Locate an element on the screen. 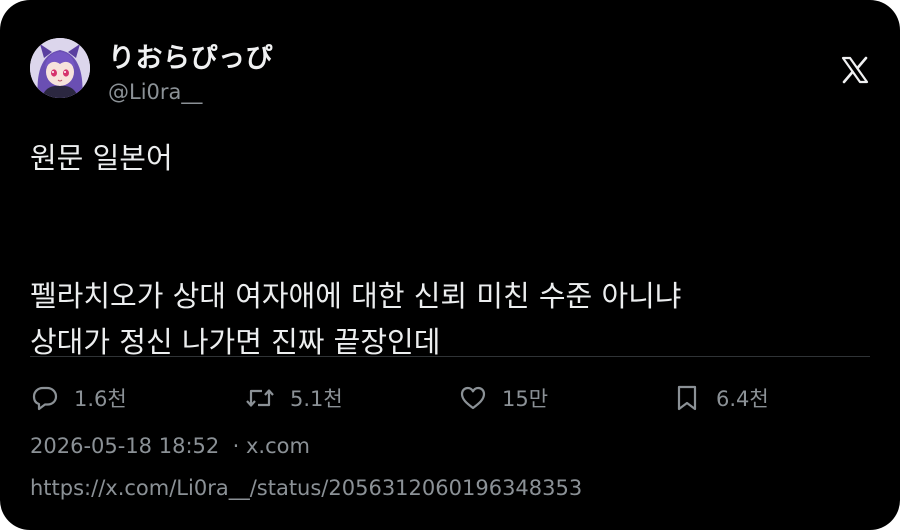 The height and width of the screenshot is (530, 900). x-logo-icon is located at coordinates (855, 70).